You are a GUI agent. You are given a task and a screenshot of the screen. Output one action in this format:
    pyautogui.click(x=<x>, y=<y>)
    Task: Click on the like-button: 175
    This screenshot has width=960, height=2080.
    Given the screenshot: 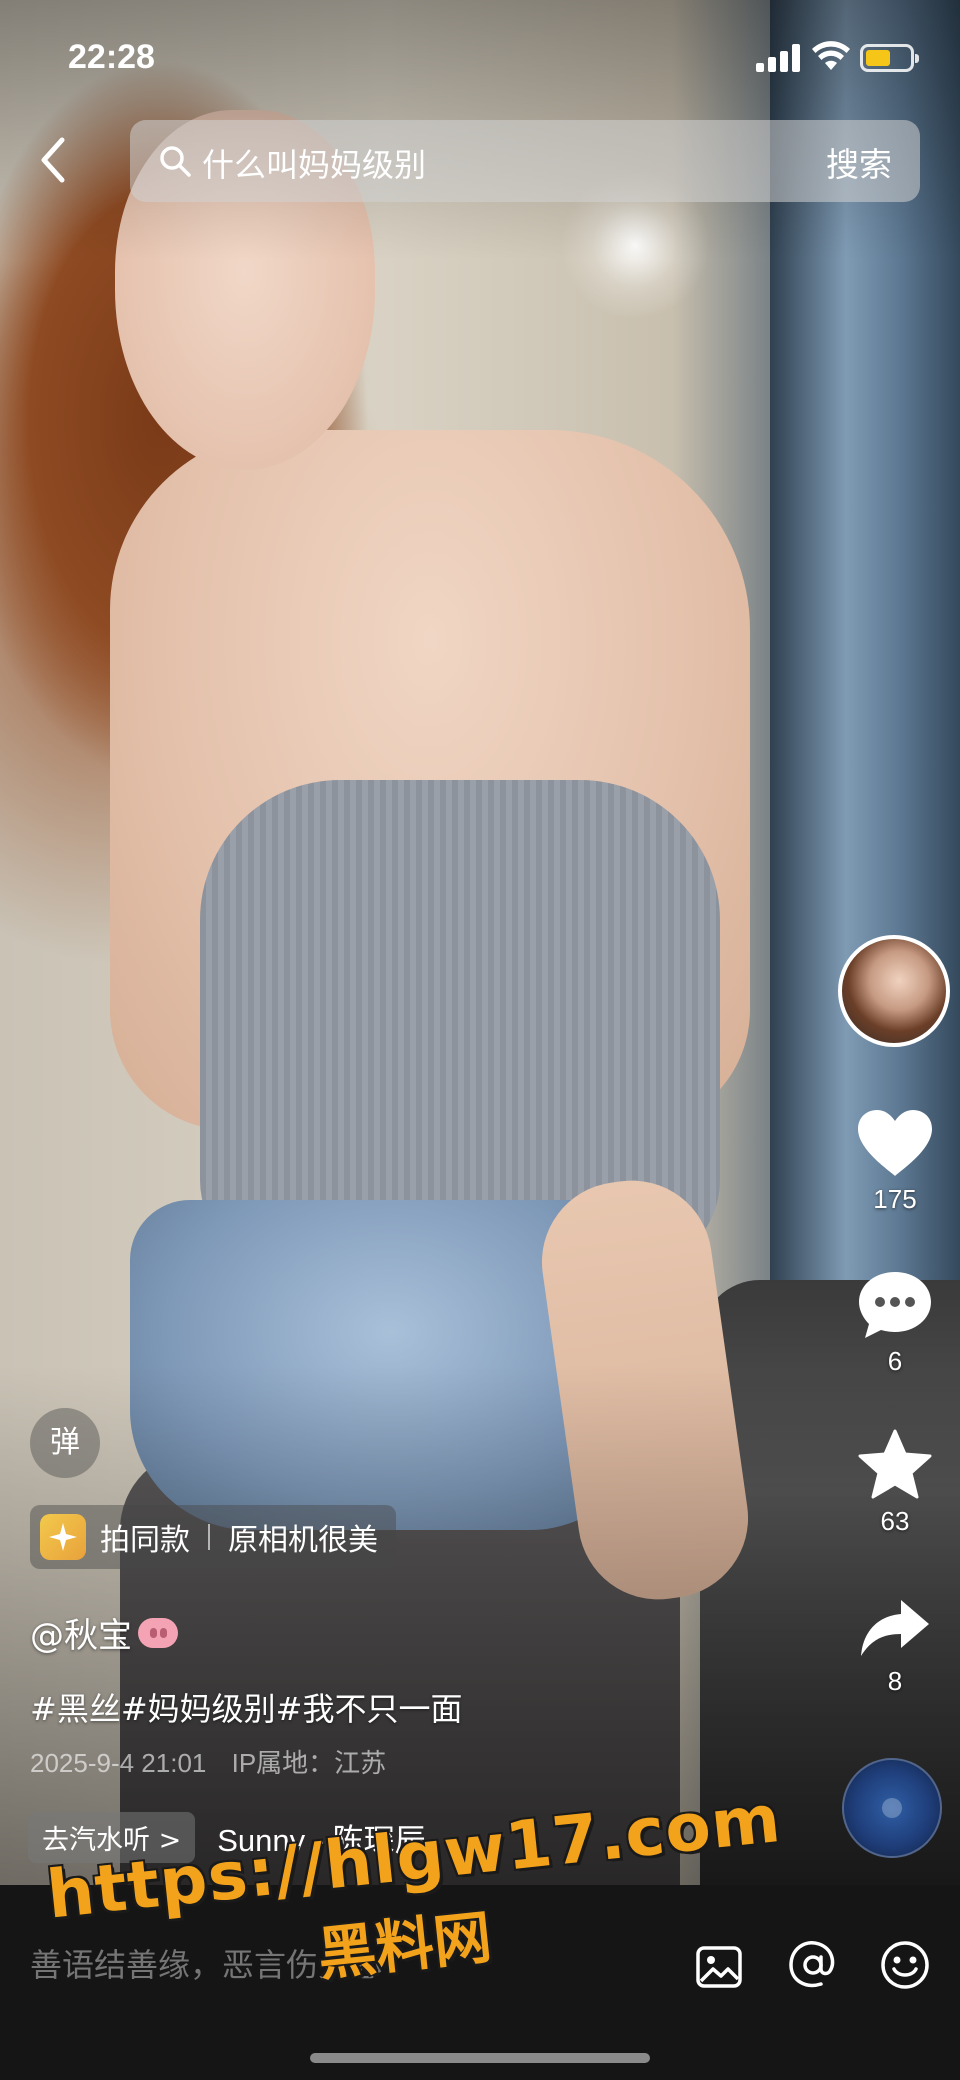 What is the action you would take?
    pyautogui.click(x=895, y=1161)
    